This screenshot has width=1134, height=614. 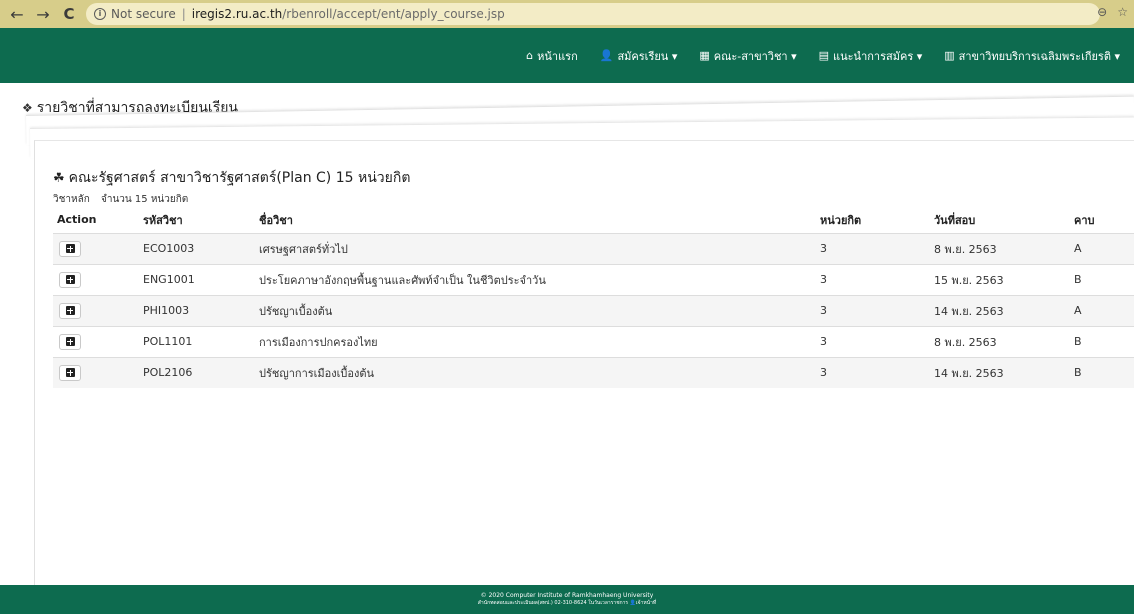 What do you see at coordinates (1102, 12) in the screenshot?
I see `zoom-icon: ⊖` at bounding box center [1102, 12].